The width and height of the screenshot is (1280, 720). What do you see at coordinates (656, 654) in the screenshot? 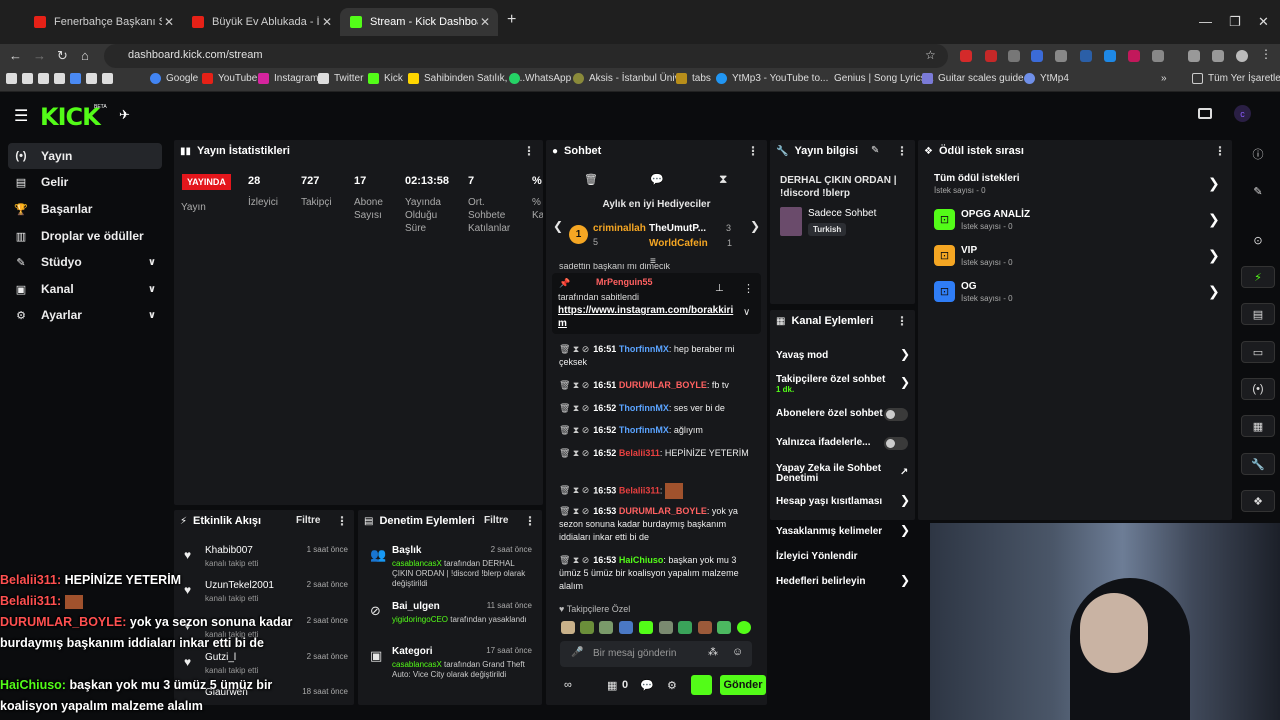
I see `chat-input-box: 🎤 Bir mesaj gönderin ⁂ ☺` at bounding box center [656, 654].